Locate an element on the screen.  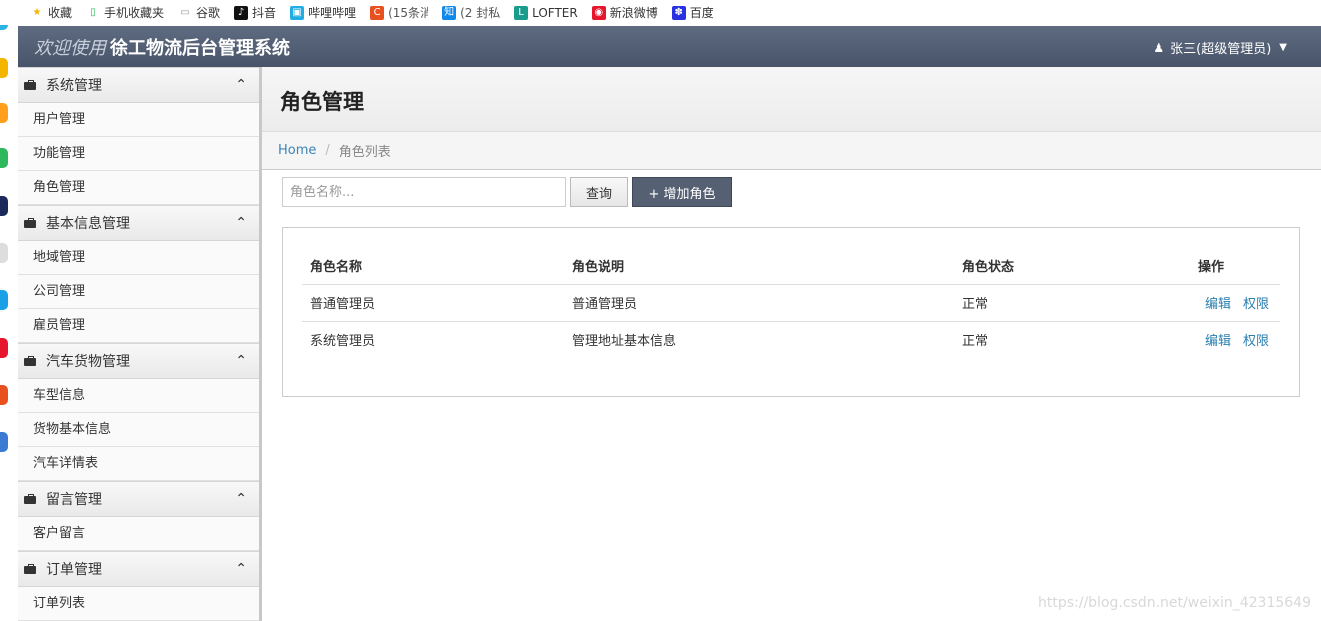
bookmark-item: ▯ 手机收藏夹 is located at coordinates (125, 12).